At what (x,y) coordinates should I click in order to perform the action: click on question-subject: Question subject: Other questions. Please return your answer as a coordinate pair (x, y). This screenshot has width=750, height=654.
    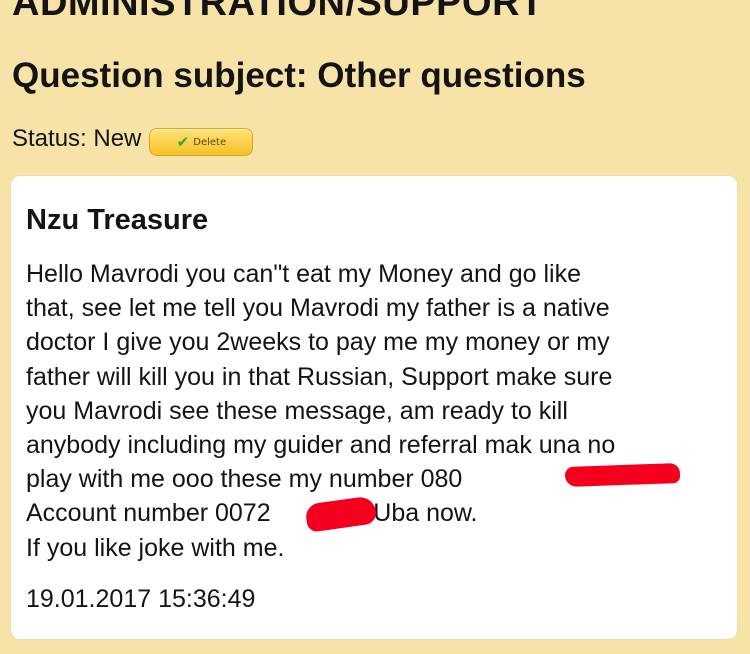
    Looking at the image, I should click on (299, 75).